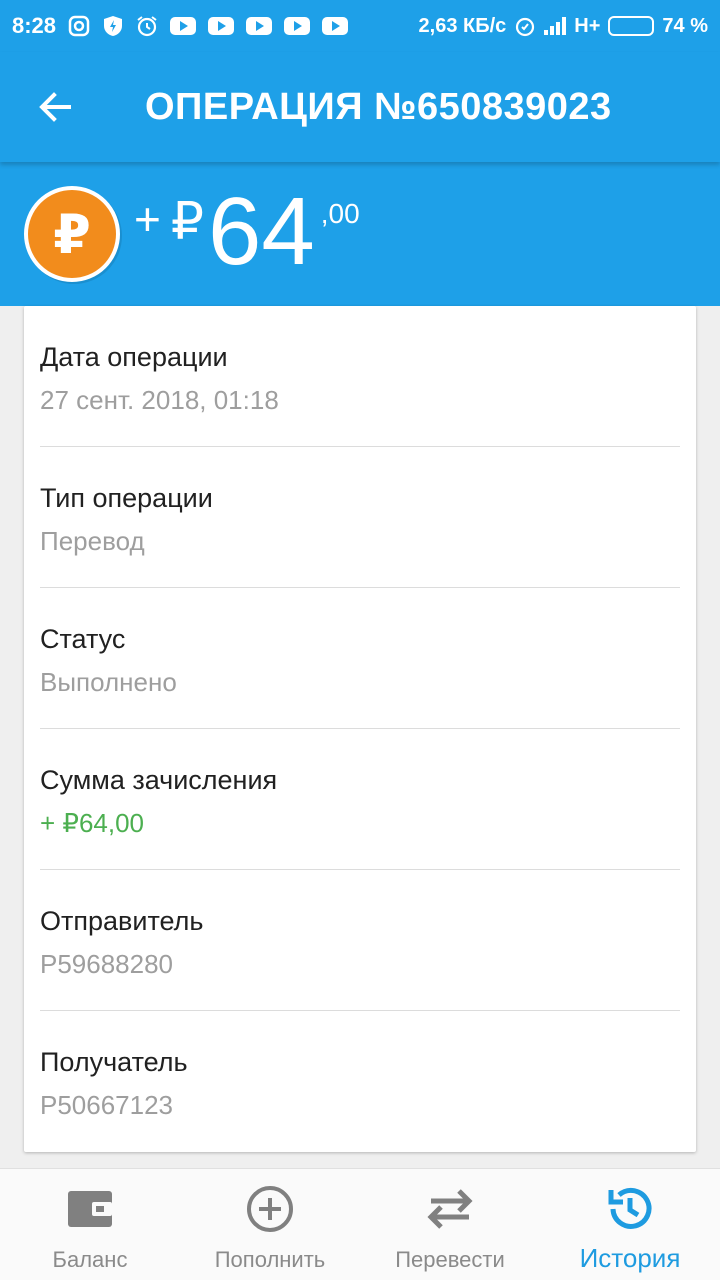  What do you see at coordinates (261, 231) in the screenshot?
I see `amount-integer: 64` at bounding box center [261, 231].